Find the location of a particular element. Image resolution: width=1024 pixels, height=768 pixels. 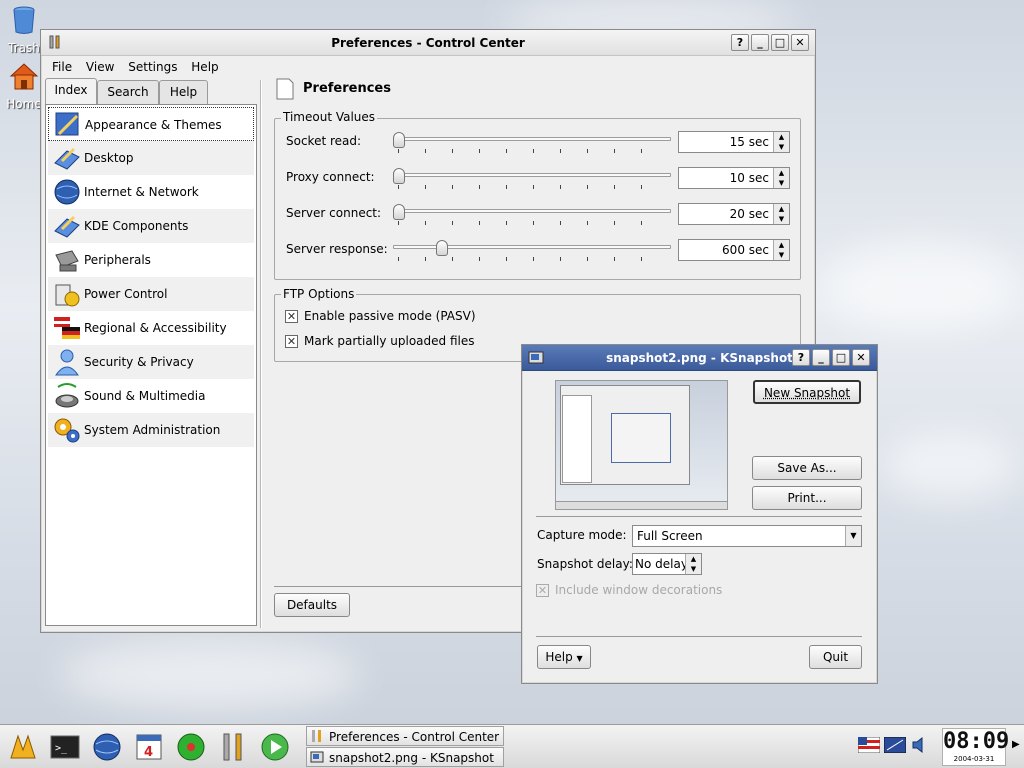

media-play-icon is located at coordinates (275, 747).